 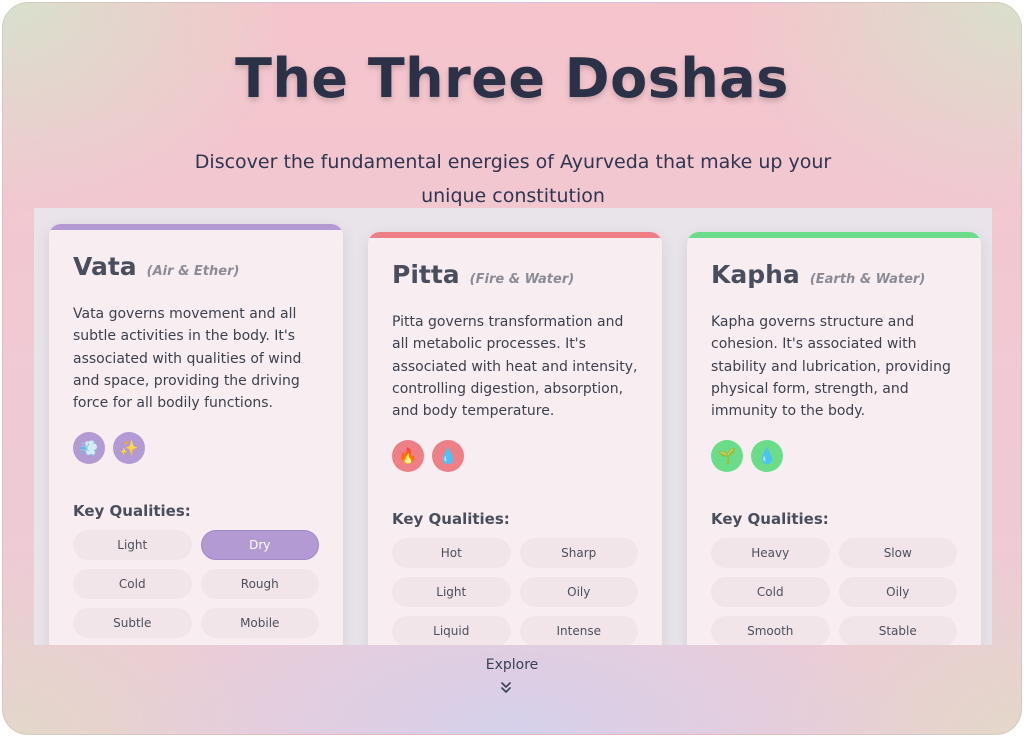 What do you see at coordinates (259, 623) in the screenshot?
I see `quality-chip-mobile: Mobile` at bounding box center [259, 623].